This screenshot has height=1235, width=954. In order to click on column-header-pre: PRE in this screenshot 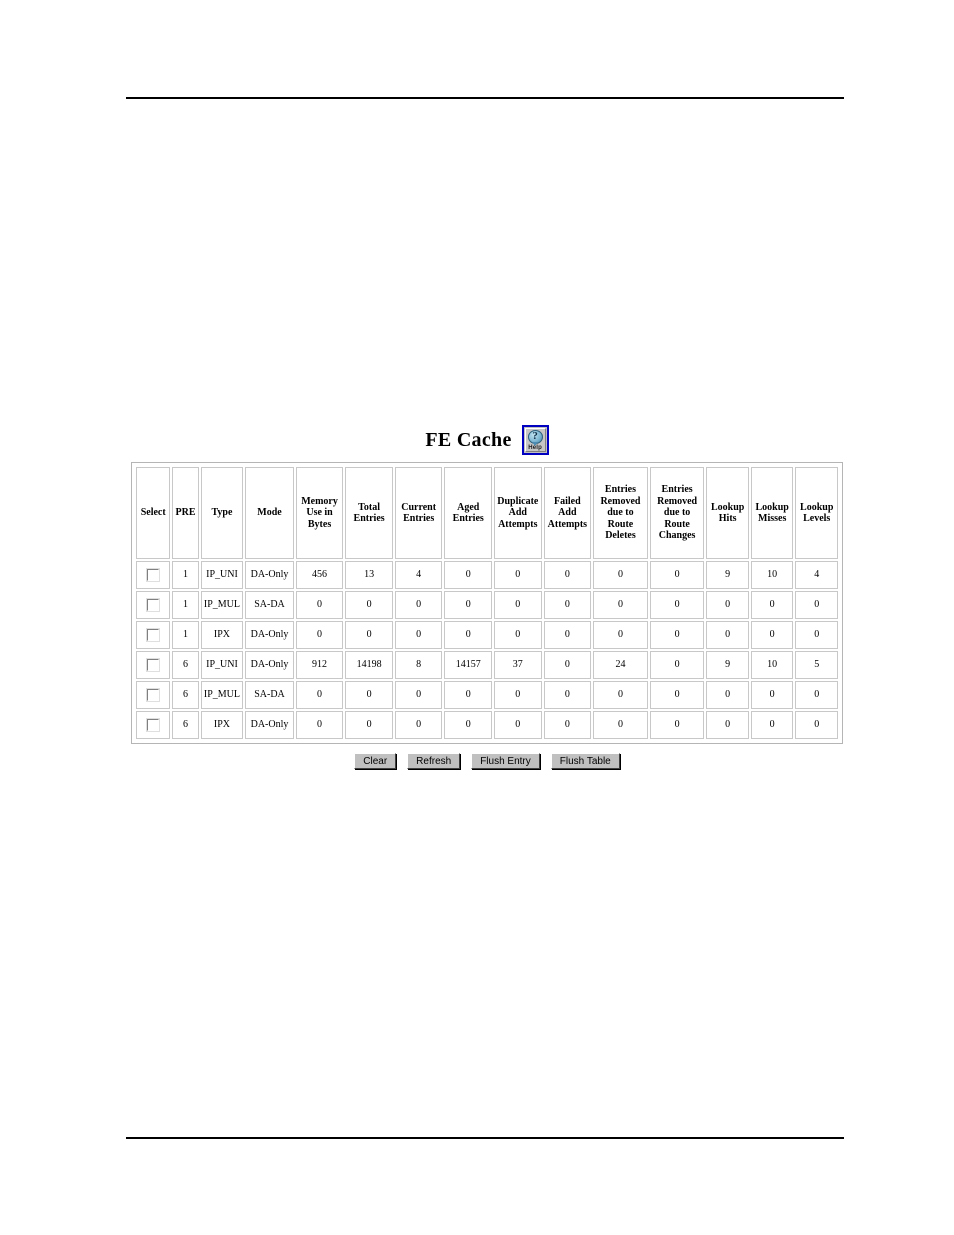, I will do `click(185, 513)`.